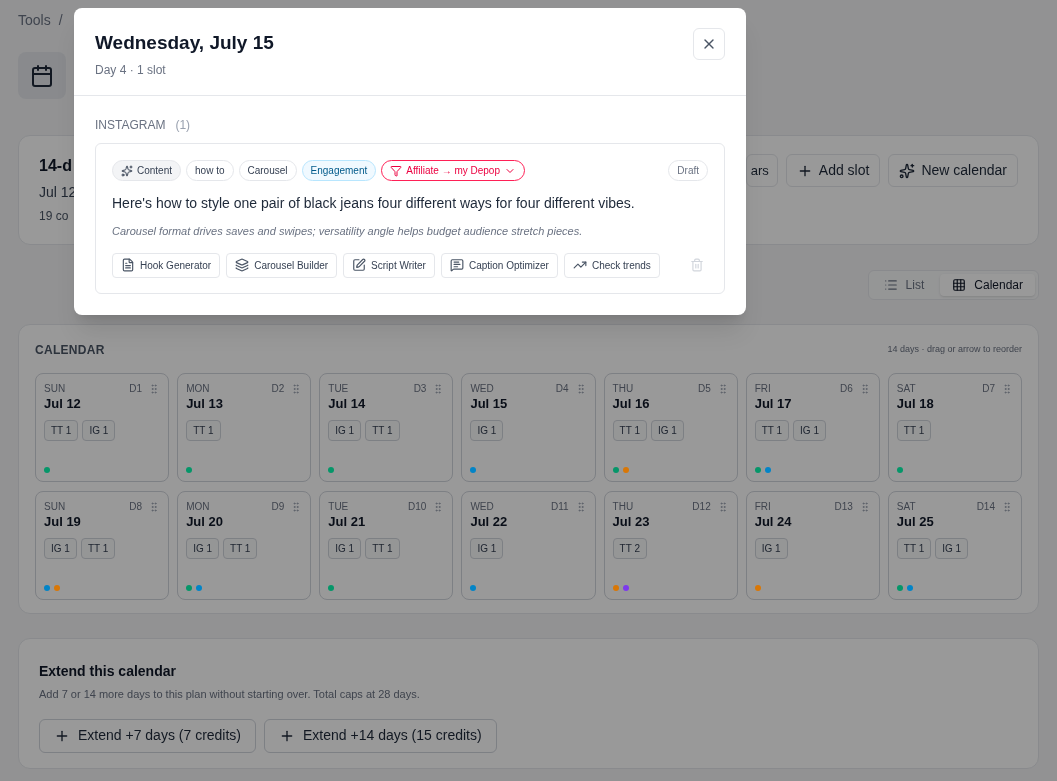  Describe the element at coordinates (417, 507) in the screenshot. I see `day-index: D10` at that location.